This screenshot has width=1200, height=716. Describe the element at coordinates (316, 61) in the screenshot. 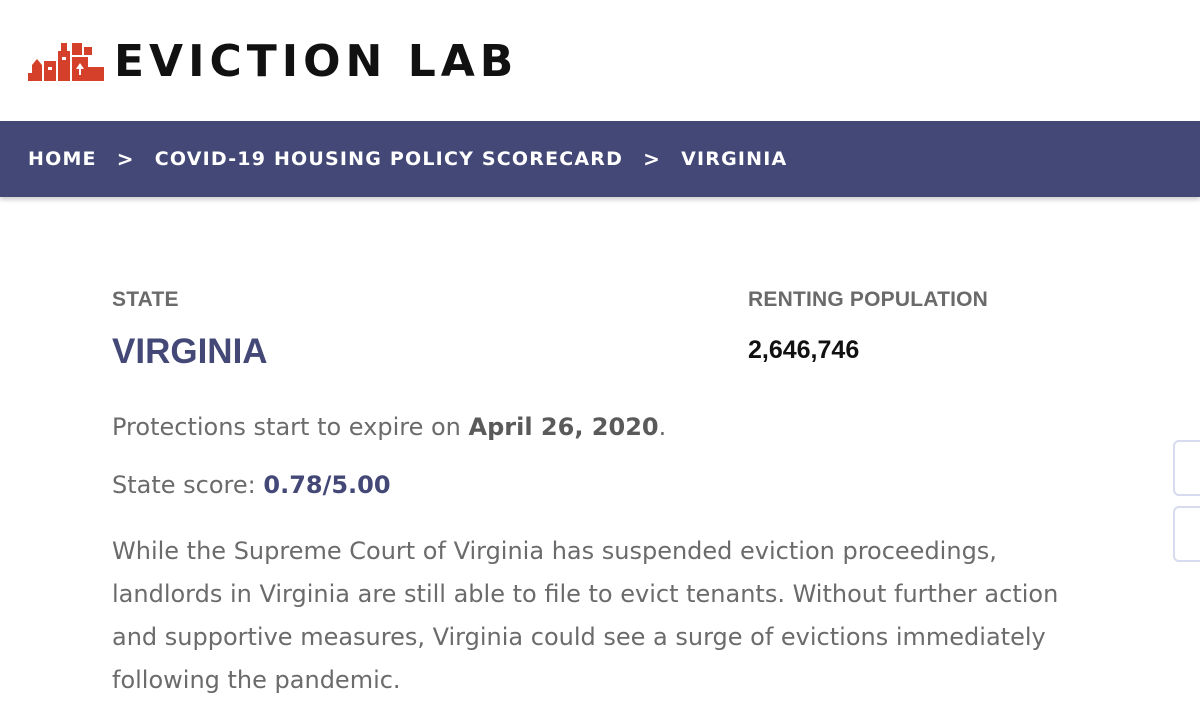

I see `logo-text: EVICTION LAB` at that location.